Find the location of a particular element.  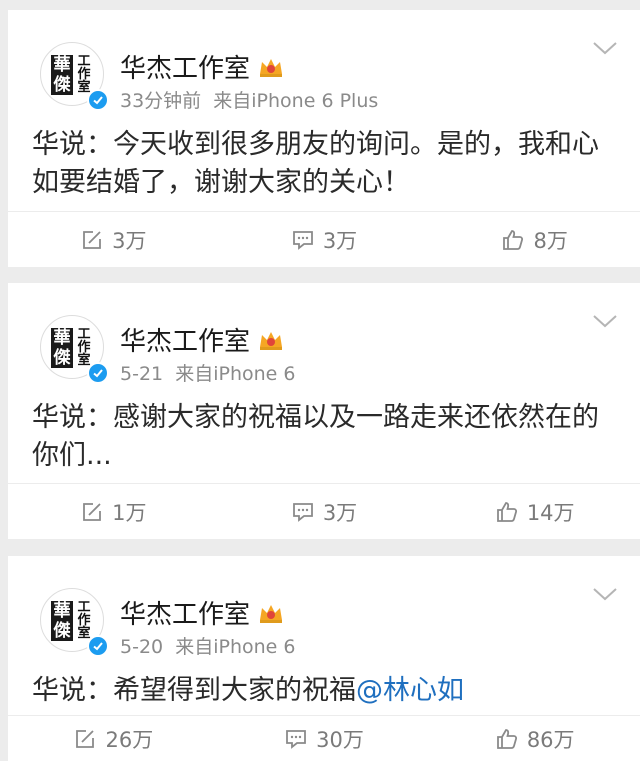

post-meta: 33分钟前 来自iPhone 6 Plus is located at coordinates (249, 101).